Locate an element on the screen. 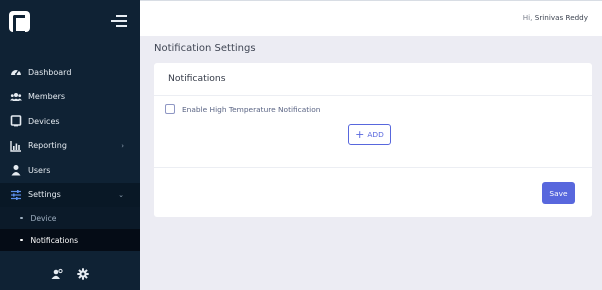 This screenshot has width=602, height=290. gear-icon is located at coordinates (83, 274).